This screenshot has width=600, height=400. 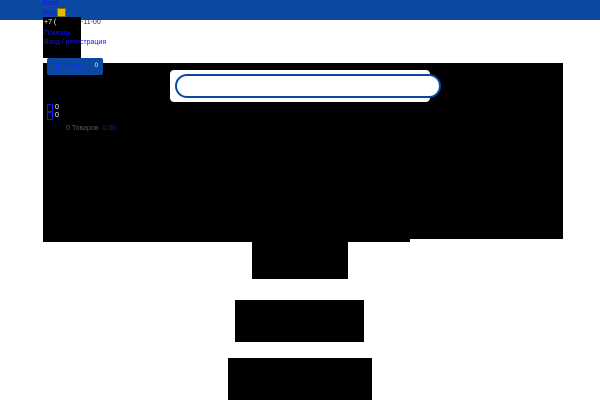 What do you see at coordinates (49, 12) in the screenshot?
I see `rss-link: Rss` at bounding box center [49, 12].